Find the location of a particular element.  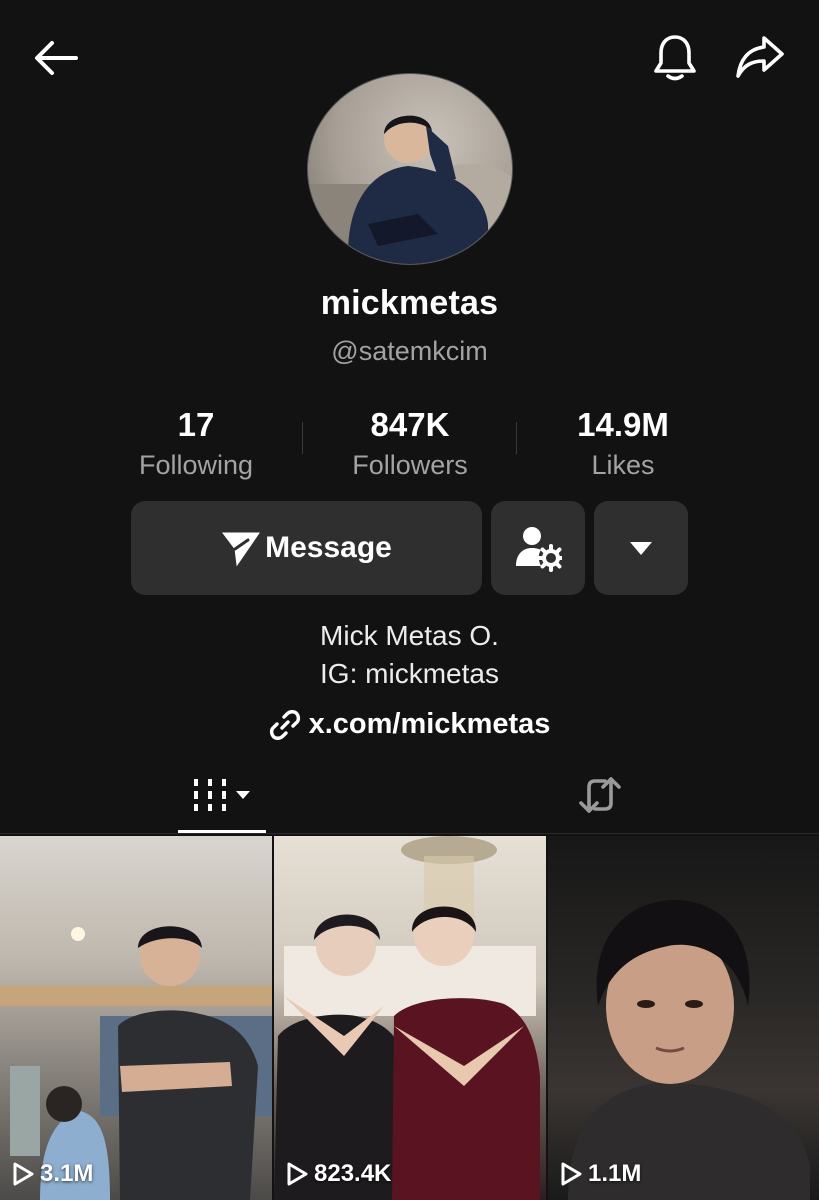

avatar is located at coordinates (410, 169).